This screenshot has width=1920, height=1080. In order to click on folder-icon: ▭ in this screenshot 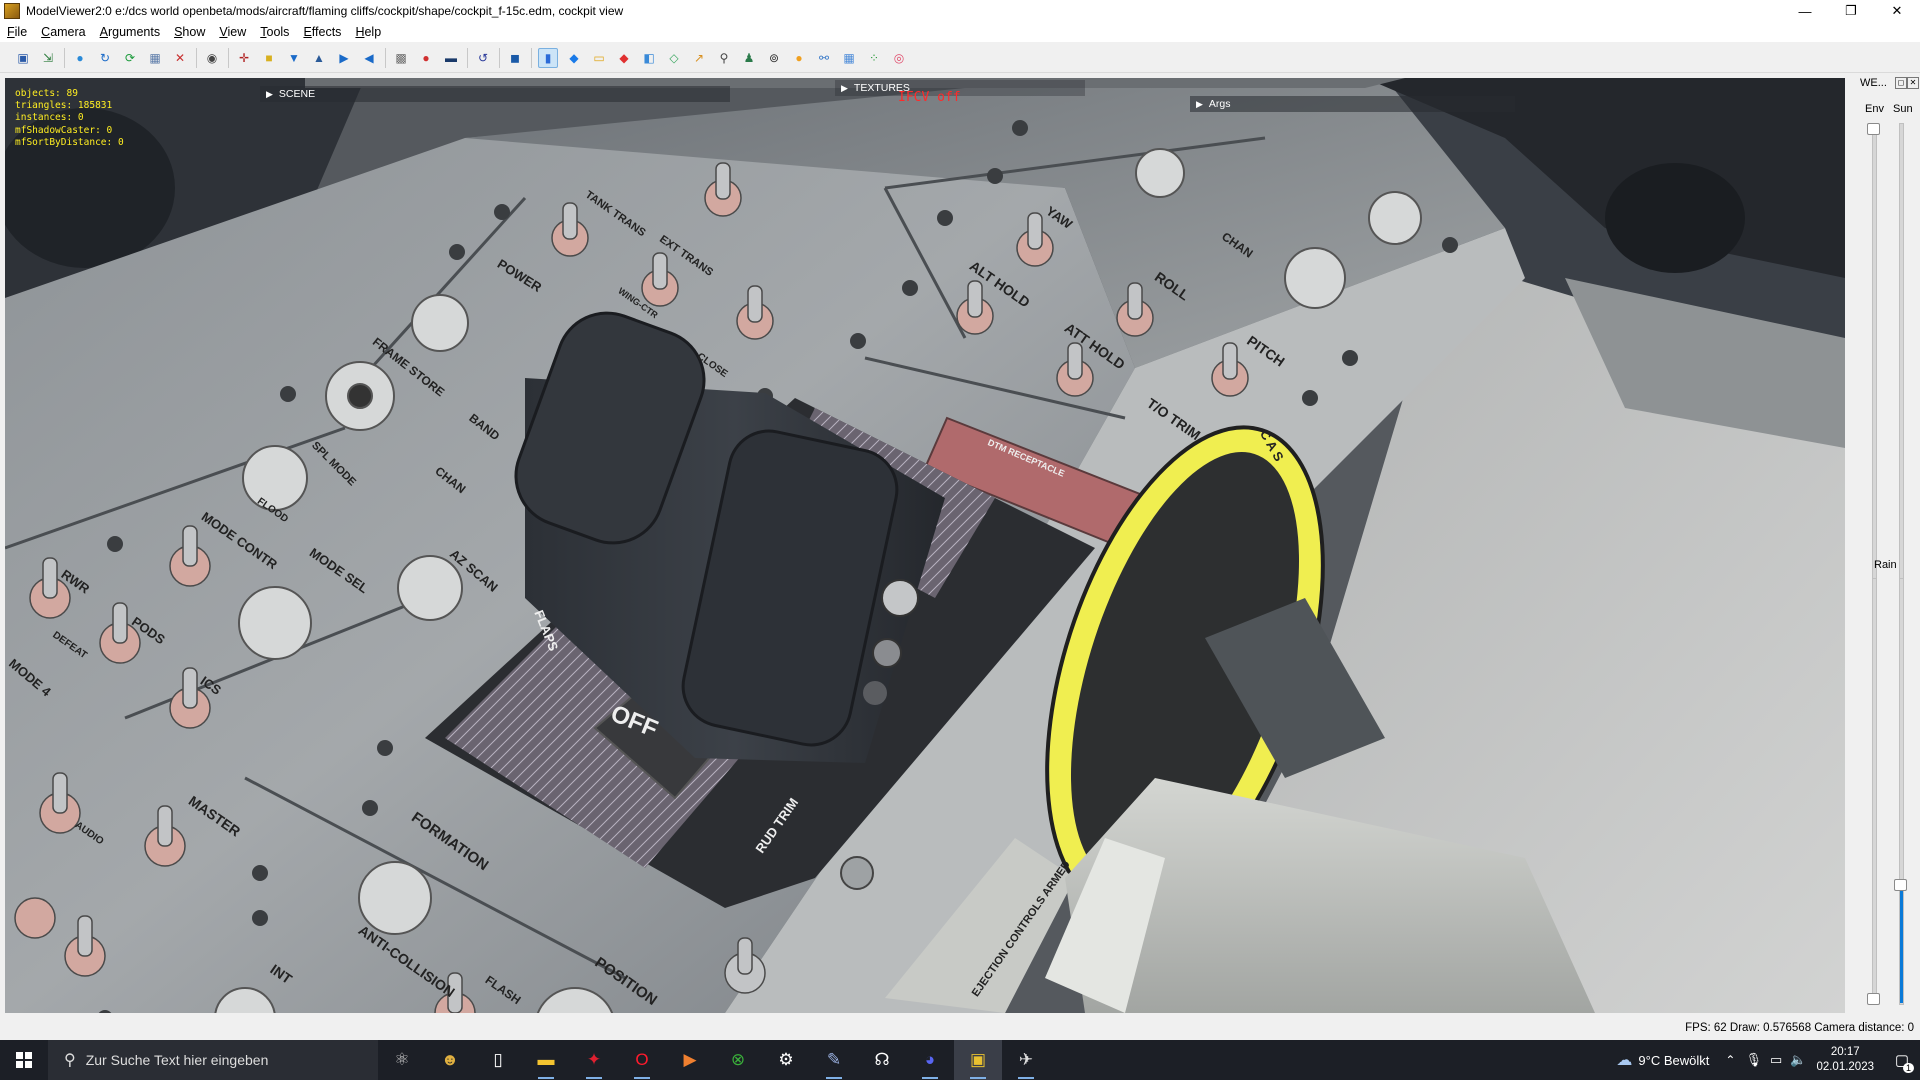, I will do `click(599, 58)`.